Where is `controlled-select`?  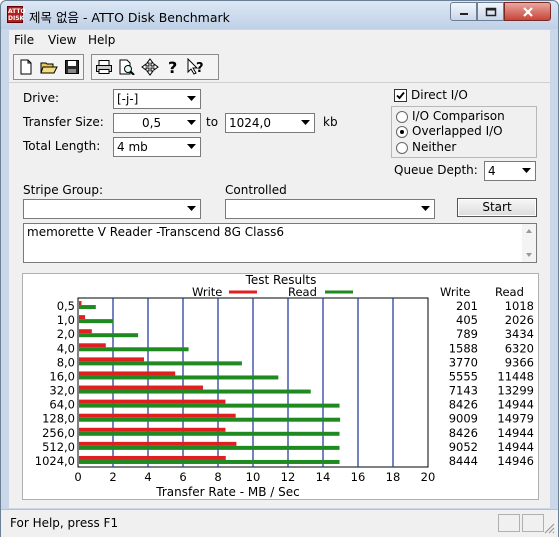 controlled-select is located at coordinates (330, 209).